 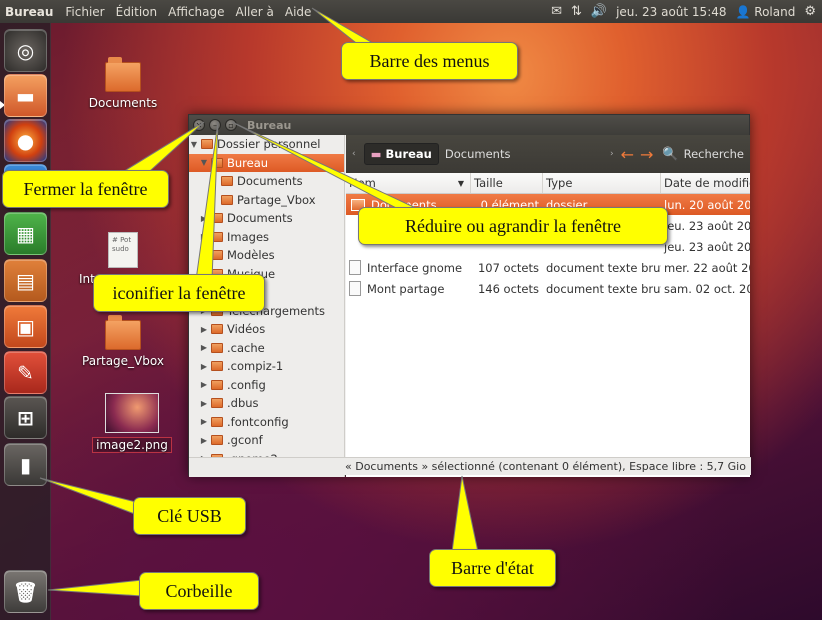 I want to click on sidebar-tree-item: ▶ Modèles, so click(x=266, y=255).